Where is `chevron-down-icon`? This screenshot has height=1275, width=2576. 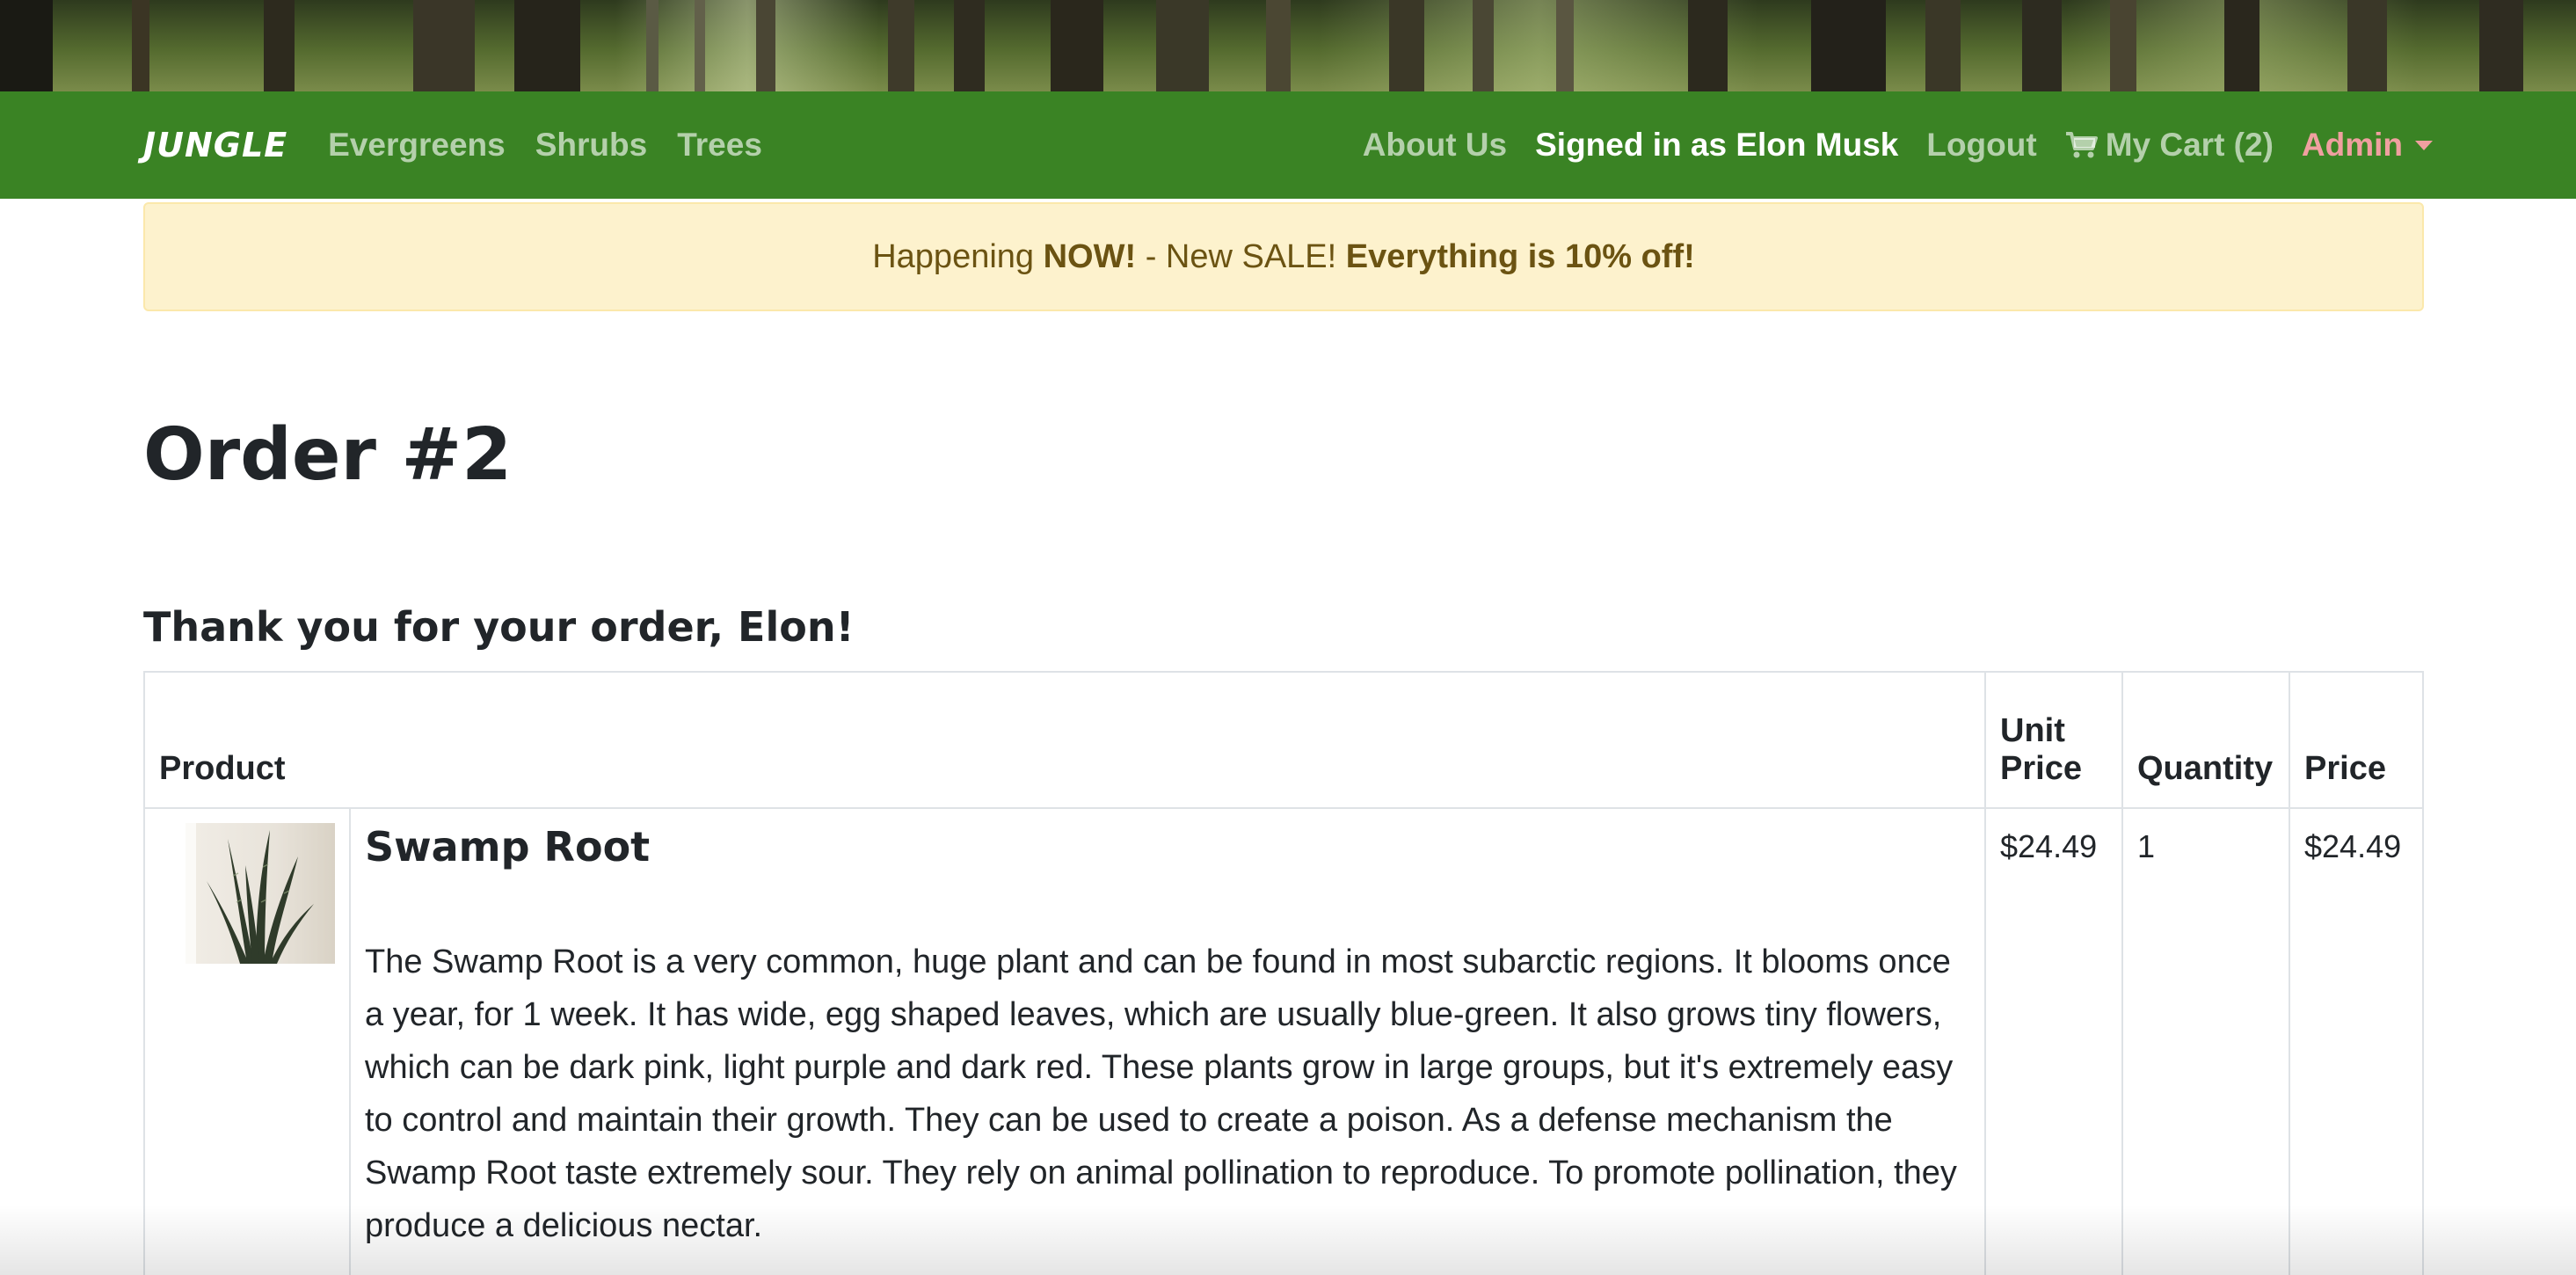 chevron-down-icon is located at coordinates (2424, 145).